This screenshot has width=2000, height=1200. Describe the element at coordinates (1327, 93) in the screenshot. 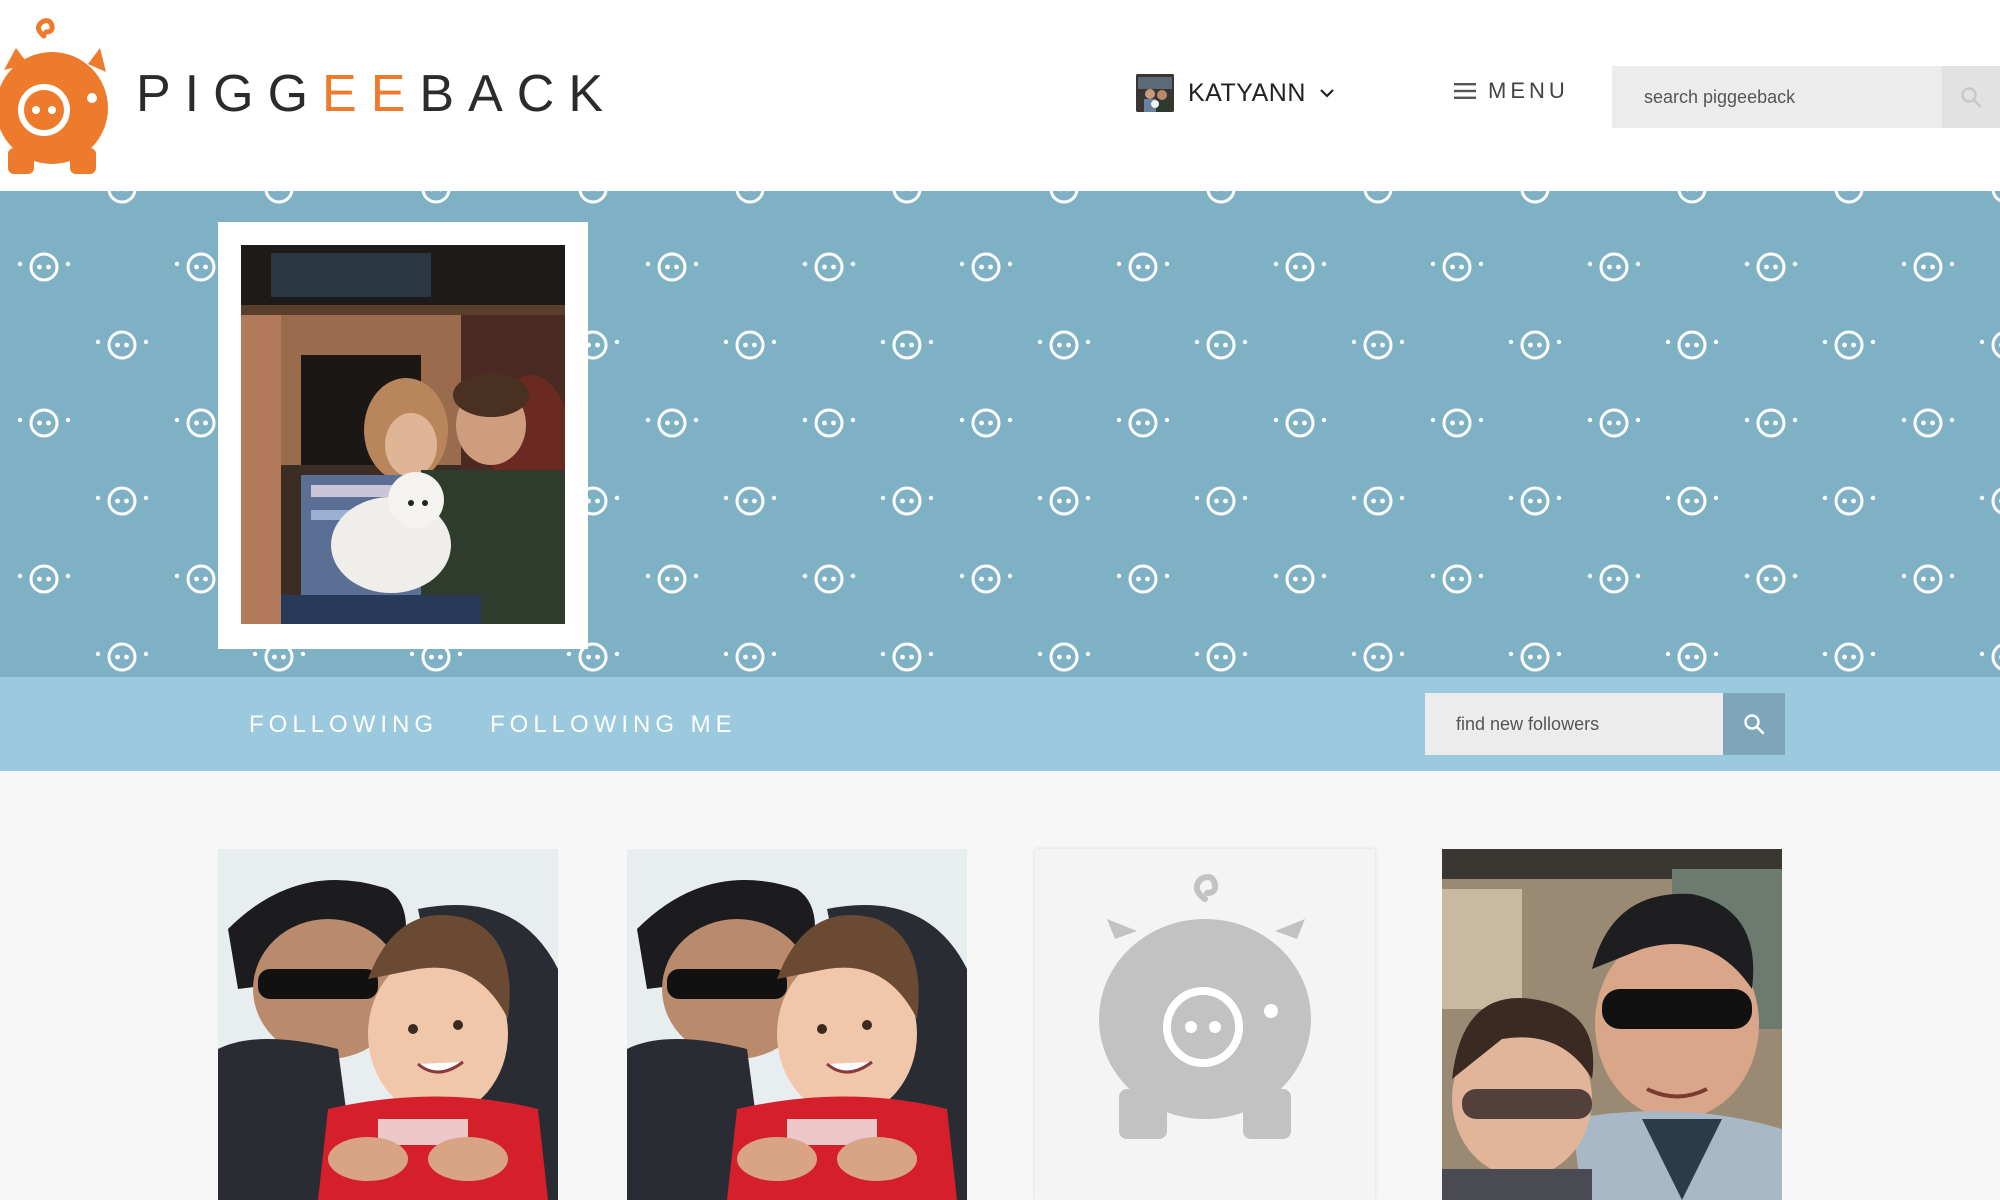

I see `chevron-down-icon` at that location.